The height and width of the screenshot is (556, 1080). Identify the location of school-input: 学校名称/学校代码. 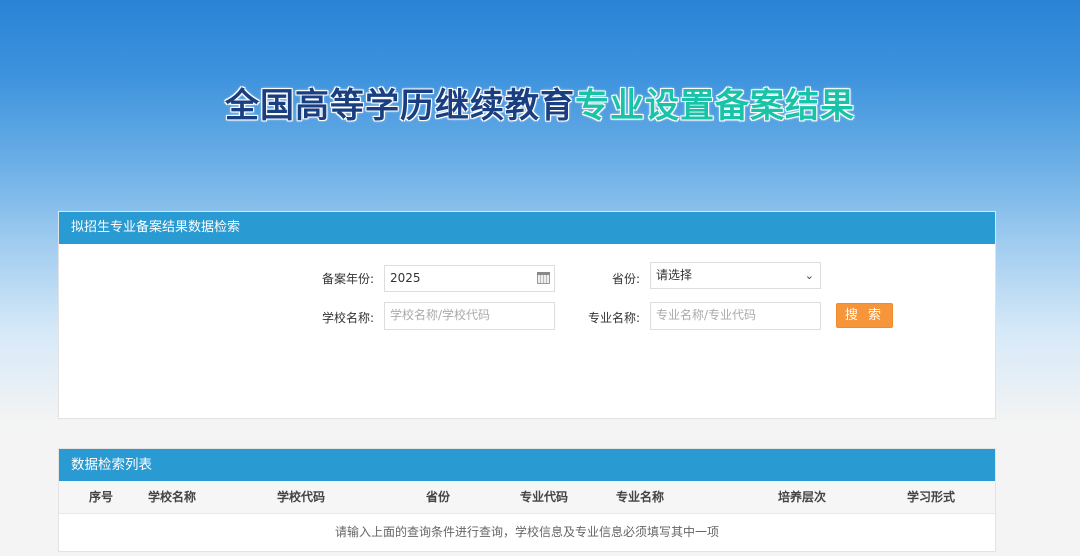
(469, 316).